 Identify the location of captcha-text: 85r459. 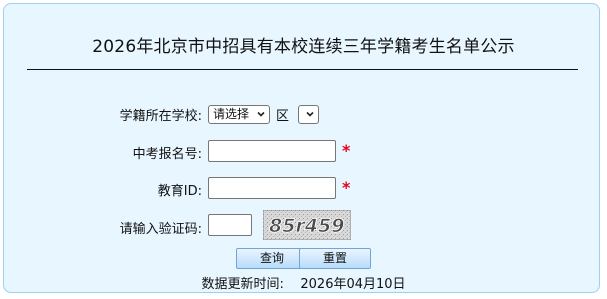
(306, 226).